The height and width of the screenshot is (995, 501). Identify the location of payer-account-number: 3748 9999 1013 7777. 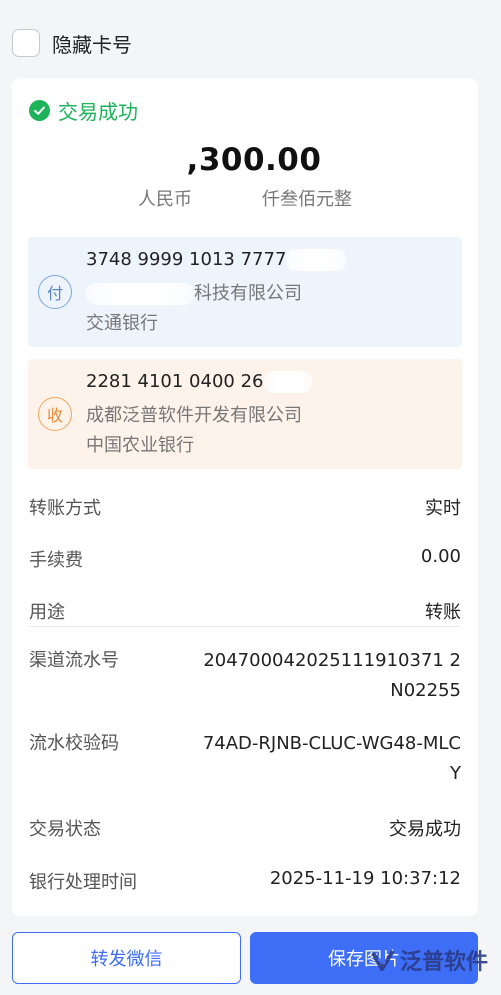
(186, 259).